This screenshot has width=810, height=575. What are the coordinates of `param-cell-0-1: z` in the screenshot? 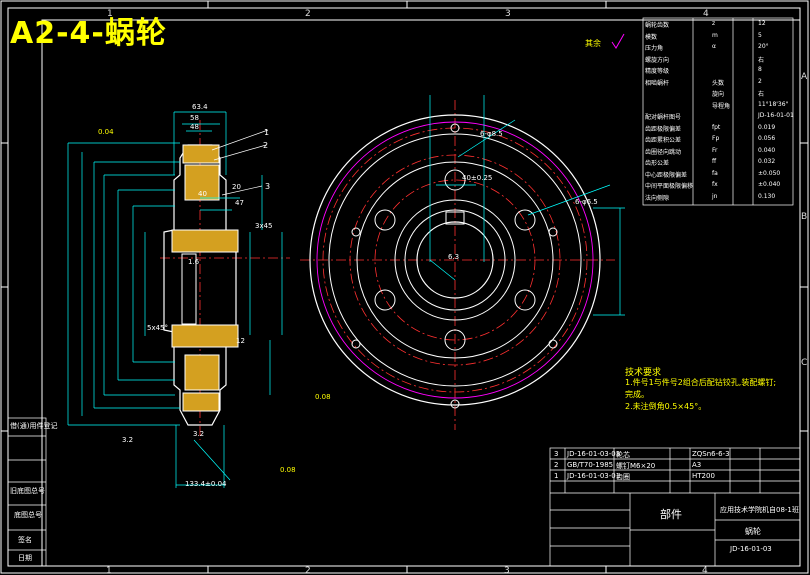 It's located at (714, 23).